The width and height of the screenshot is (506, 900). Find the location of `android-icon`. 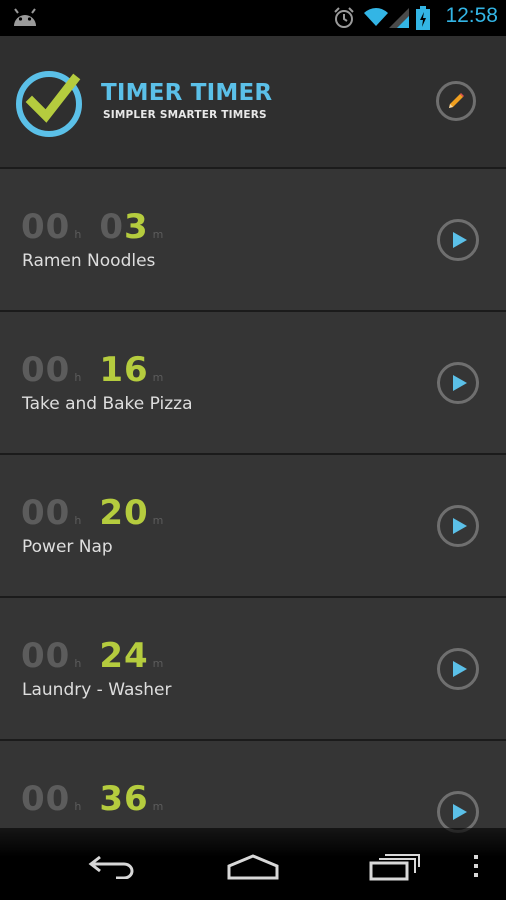

android-icon is located at coordinates (25, 17).